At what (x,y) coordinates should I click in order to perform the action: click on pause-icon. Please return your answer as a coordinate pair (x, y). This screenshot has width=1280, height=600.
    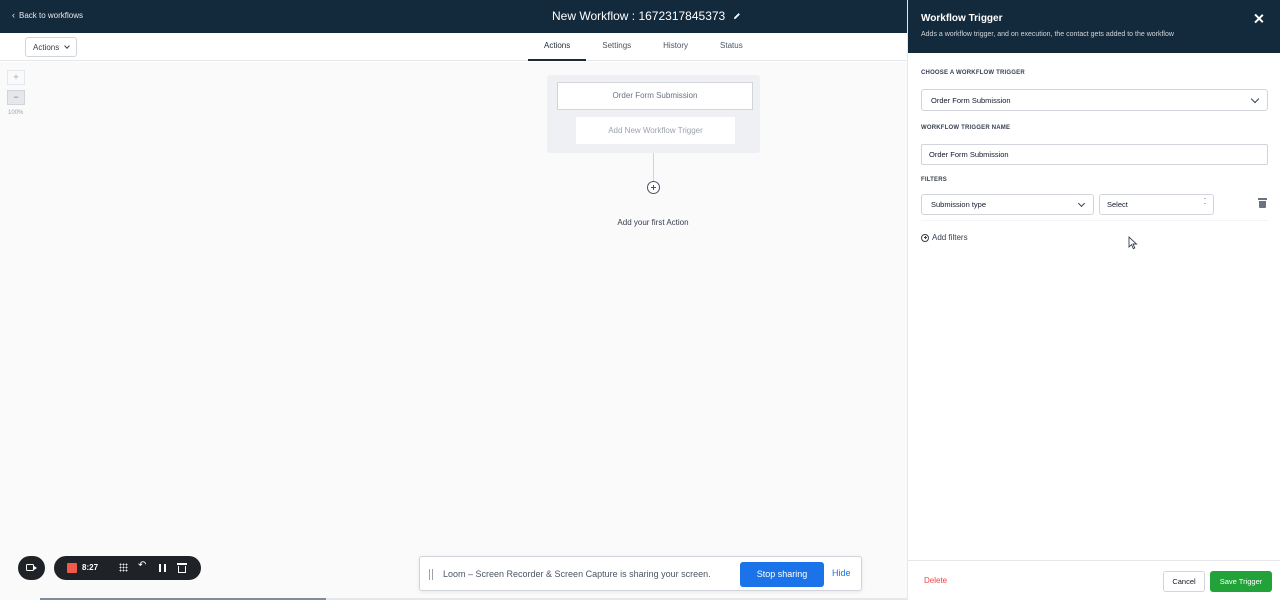
    Looking at the image, I should click on (162, 568).